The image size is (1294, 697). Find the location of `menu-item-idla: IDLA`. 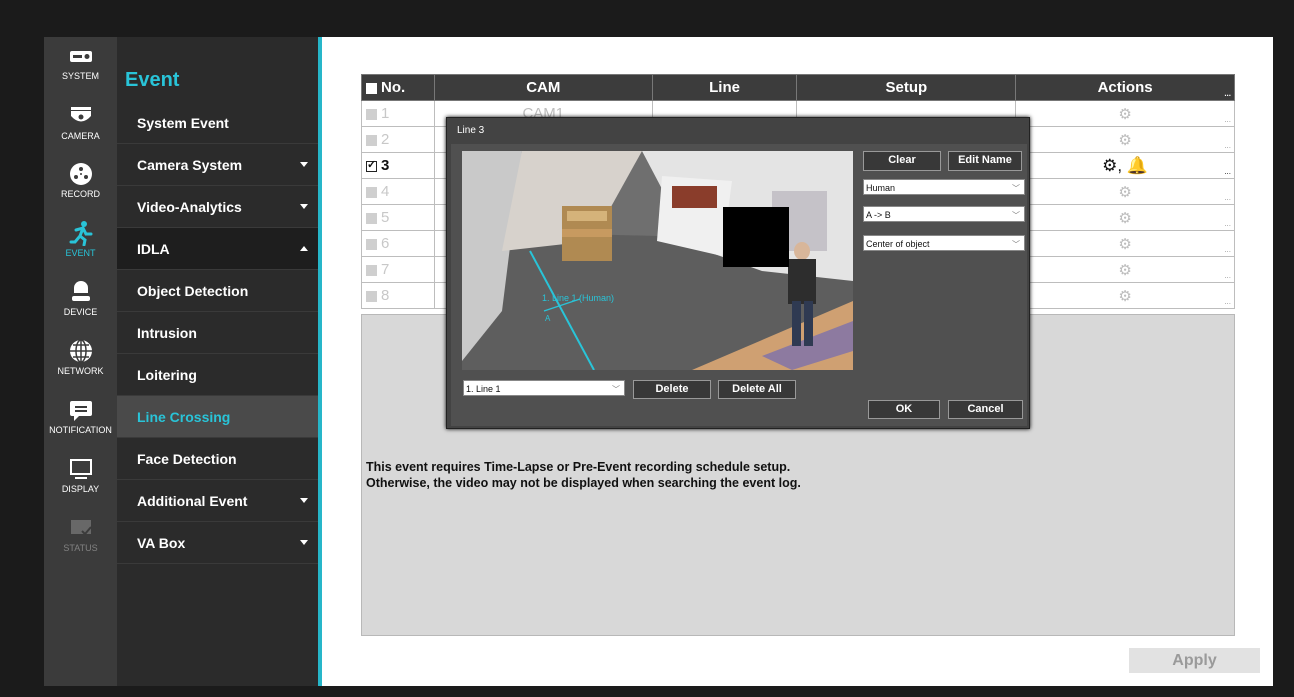

menu-item-idla: IDLA is located at coordinates (217, 249).